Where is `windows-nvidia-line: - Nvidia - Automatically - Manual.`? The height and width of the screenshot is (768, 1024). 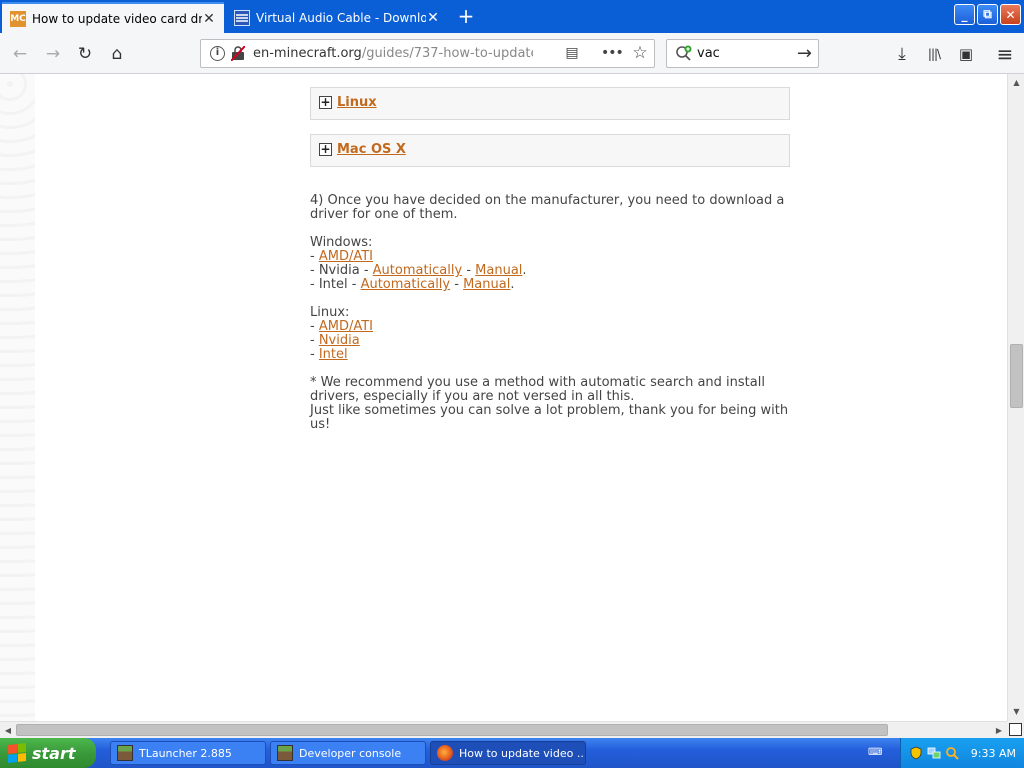 windows-nvidia-line: - Nvidia - Automatically - Manual. is located at coordinates (418, 270).